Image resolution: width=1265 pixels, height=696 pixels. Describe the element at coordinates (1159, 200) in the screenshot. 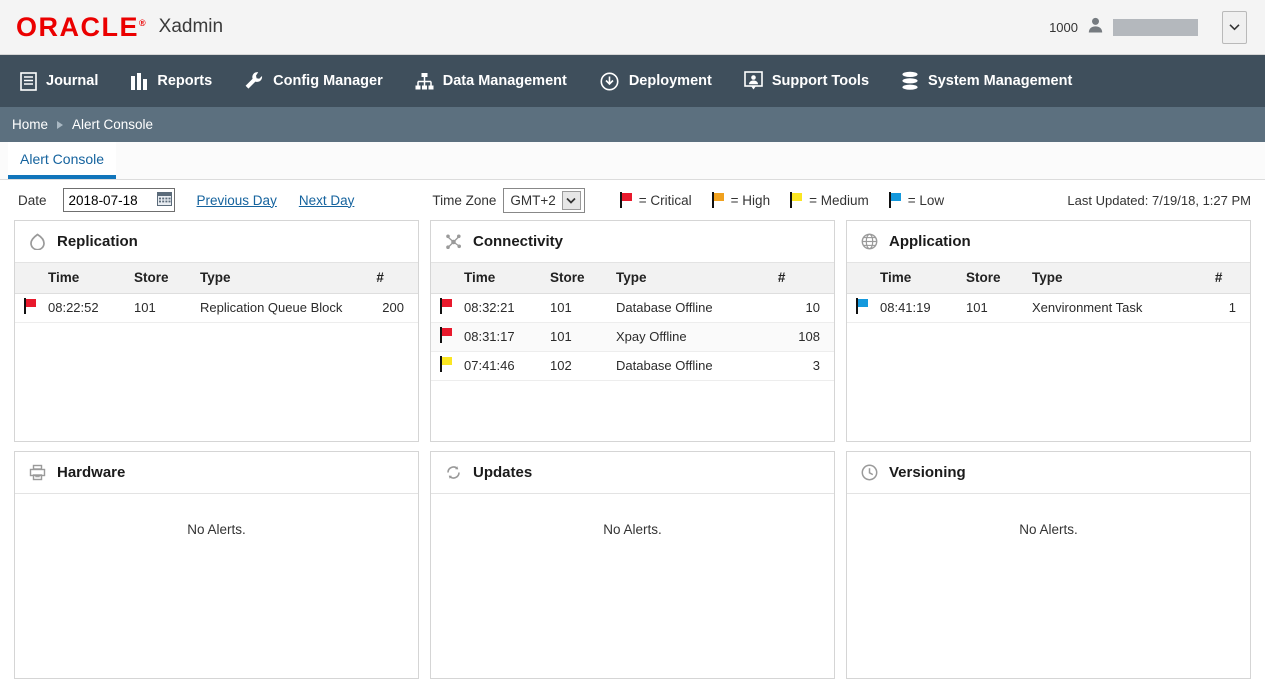

I see `last-updated-label: Last Updated: 7/19/18, 1:27 PM` at that location.